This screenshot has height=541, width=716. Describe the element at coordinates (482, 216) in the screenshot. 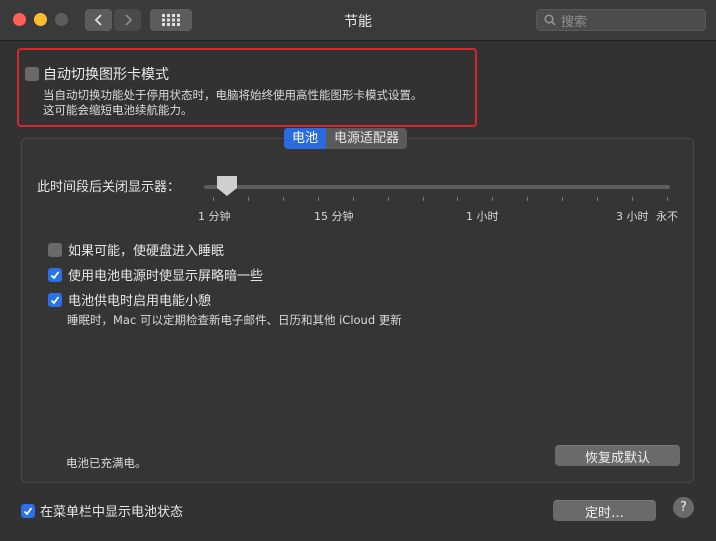

I see `tick-label-1hour: 1 小时` at that location.